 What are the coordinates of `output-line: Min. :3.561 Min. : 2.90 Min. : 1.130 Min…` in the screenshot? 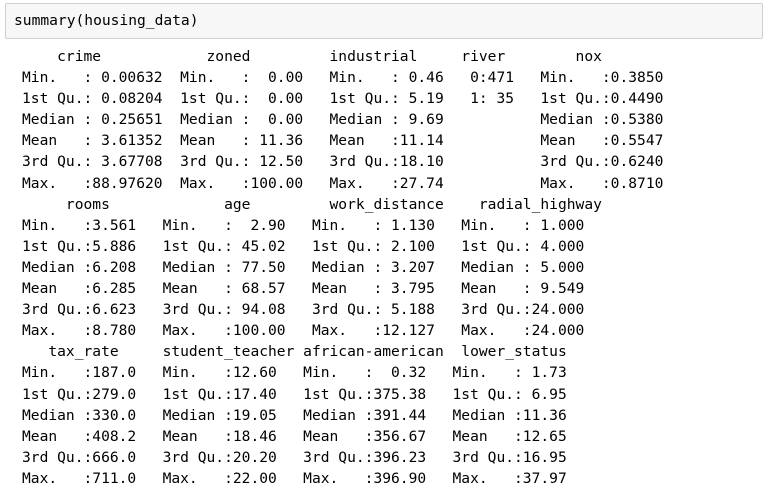 It's located at (312, 225).